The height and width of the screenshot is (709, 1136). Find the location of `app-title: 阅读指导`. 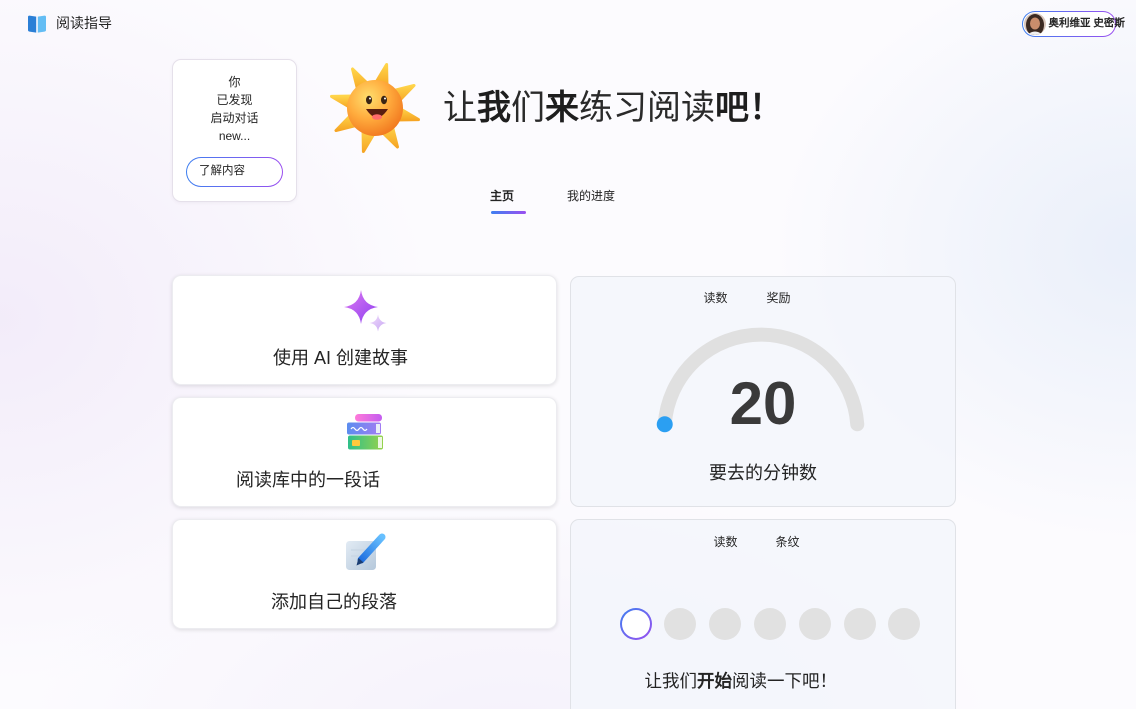

app-title: 阅读指导 is located at coordinates (84, 23).